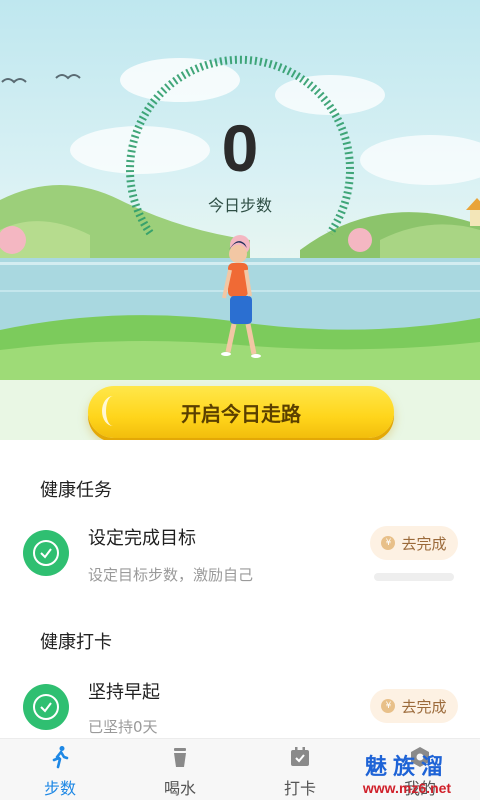  Describe the element at coordinates (60, 769) in the screenshot. I see `tab-steps: 步数` at that location.